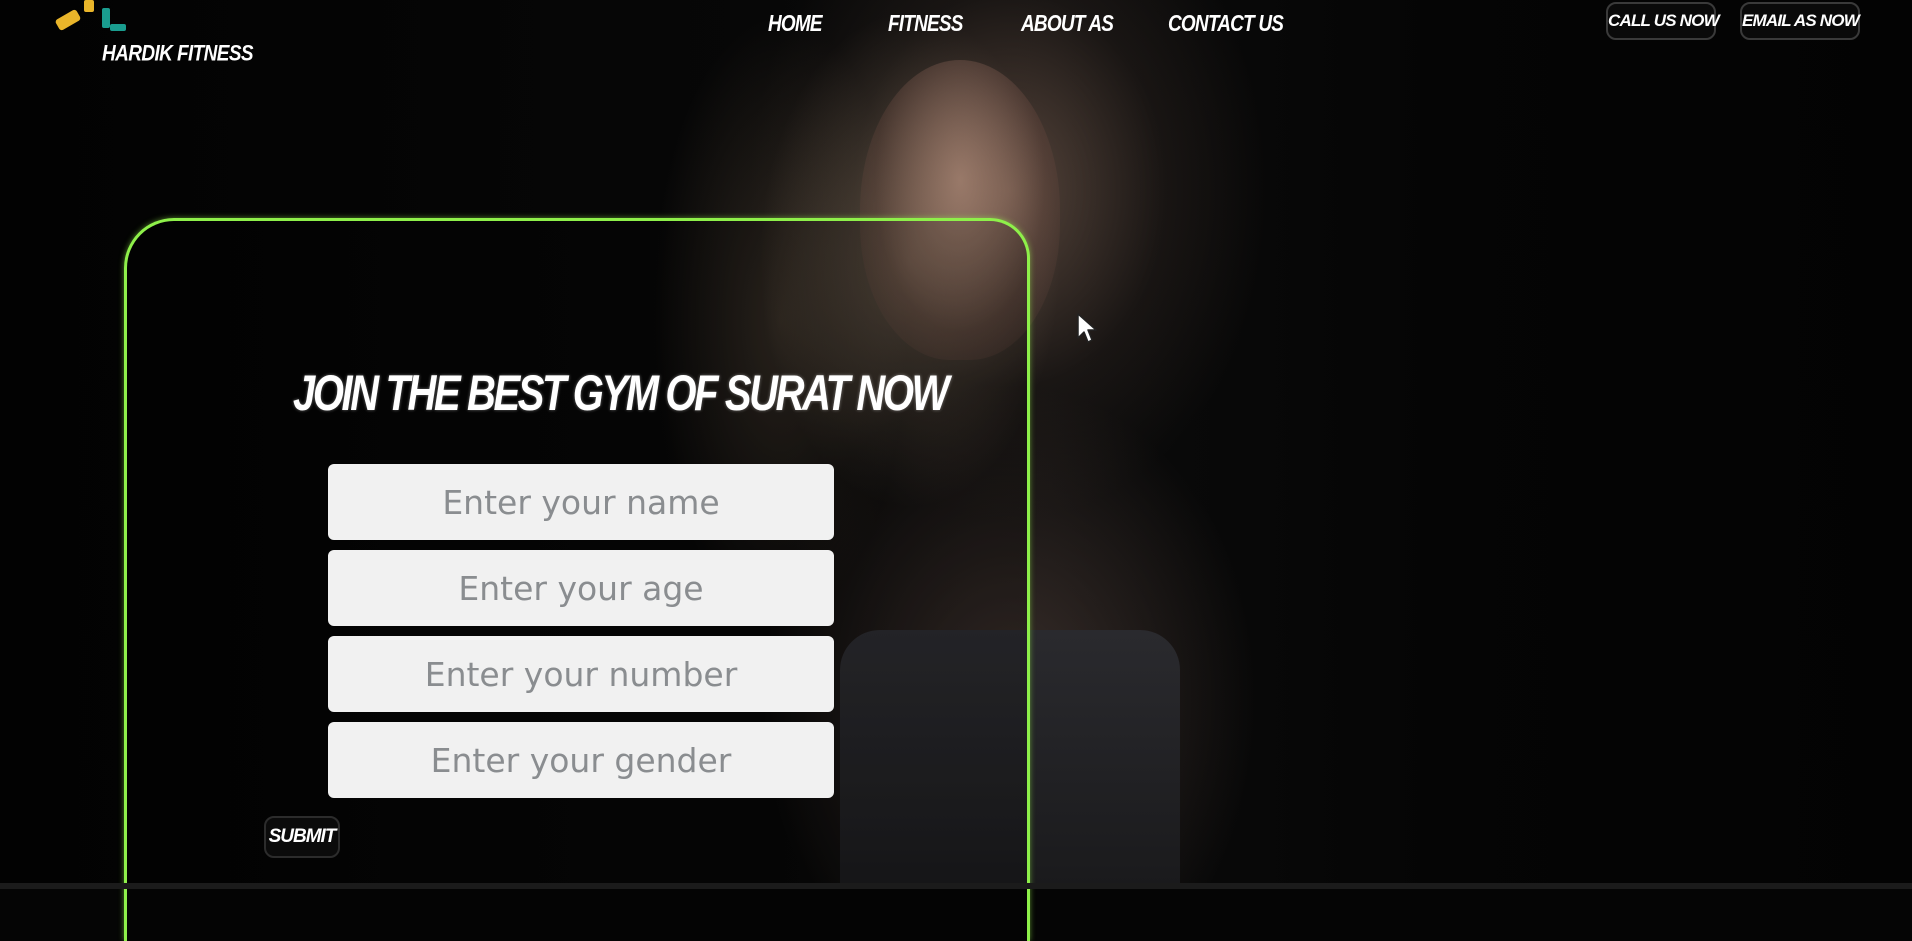 The width and height of the screenshot is (1912, 941). Describe the element at coordinates (581, 588) in the screenshot. I see `age-input` at that location.